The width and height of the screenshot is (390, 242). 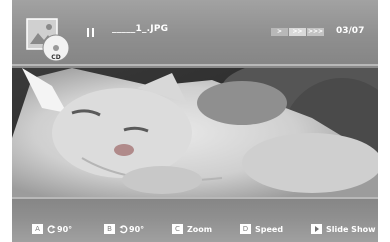 I want to click on slide-show-button: Slide Show, so click(x=343, y=229).